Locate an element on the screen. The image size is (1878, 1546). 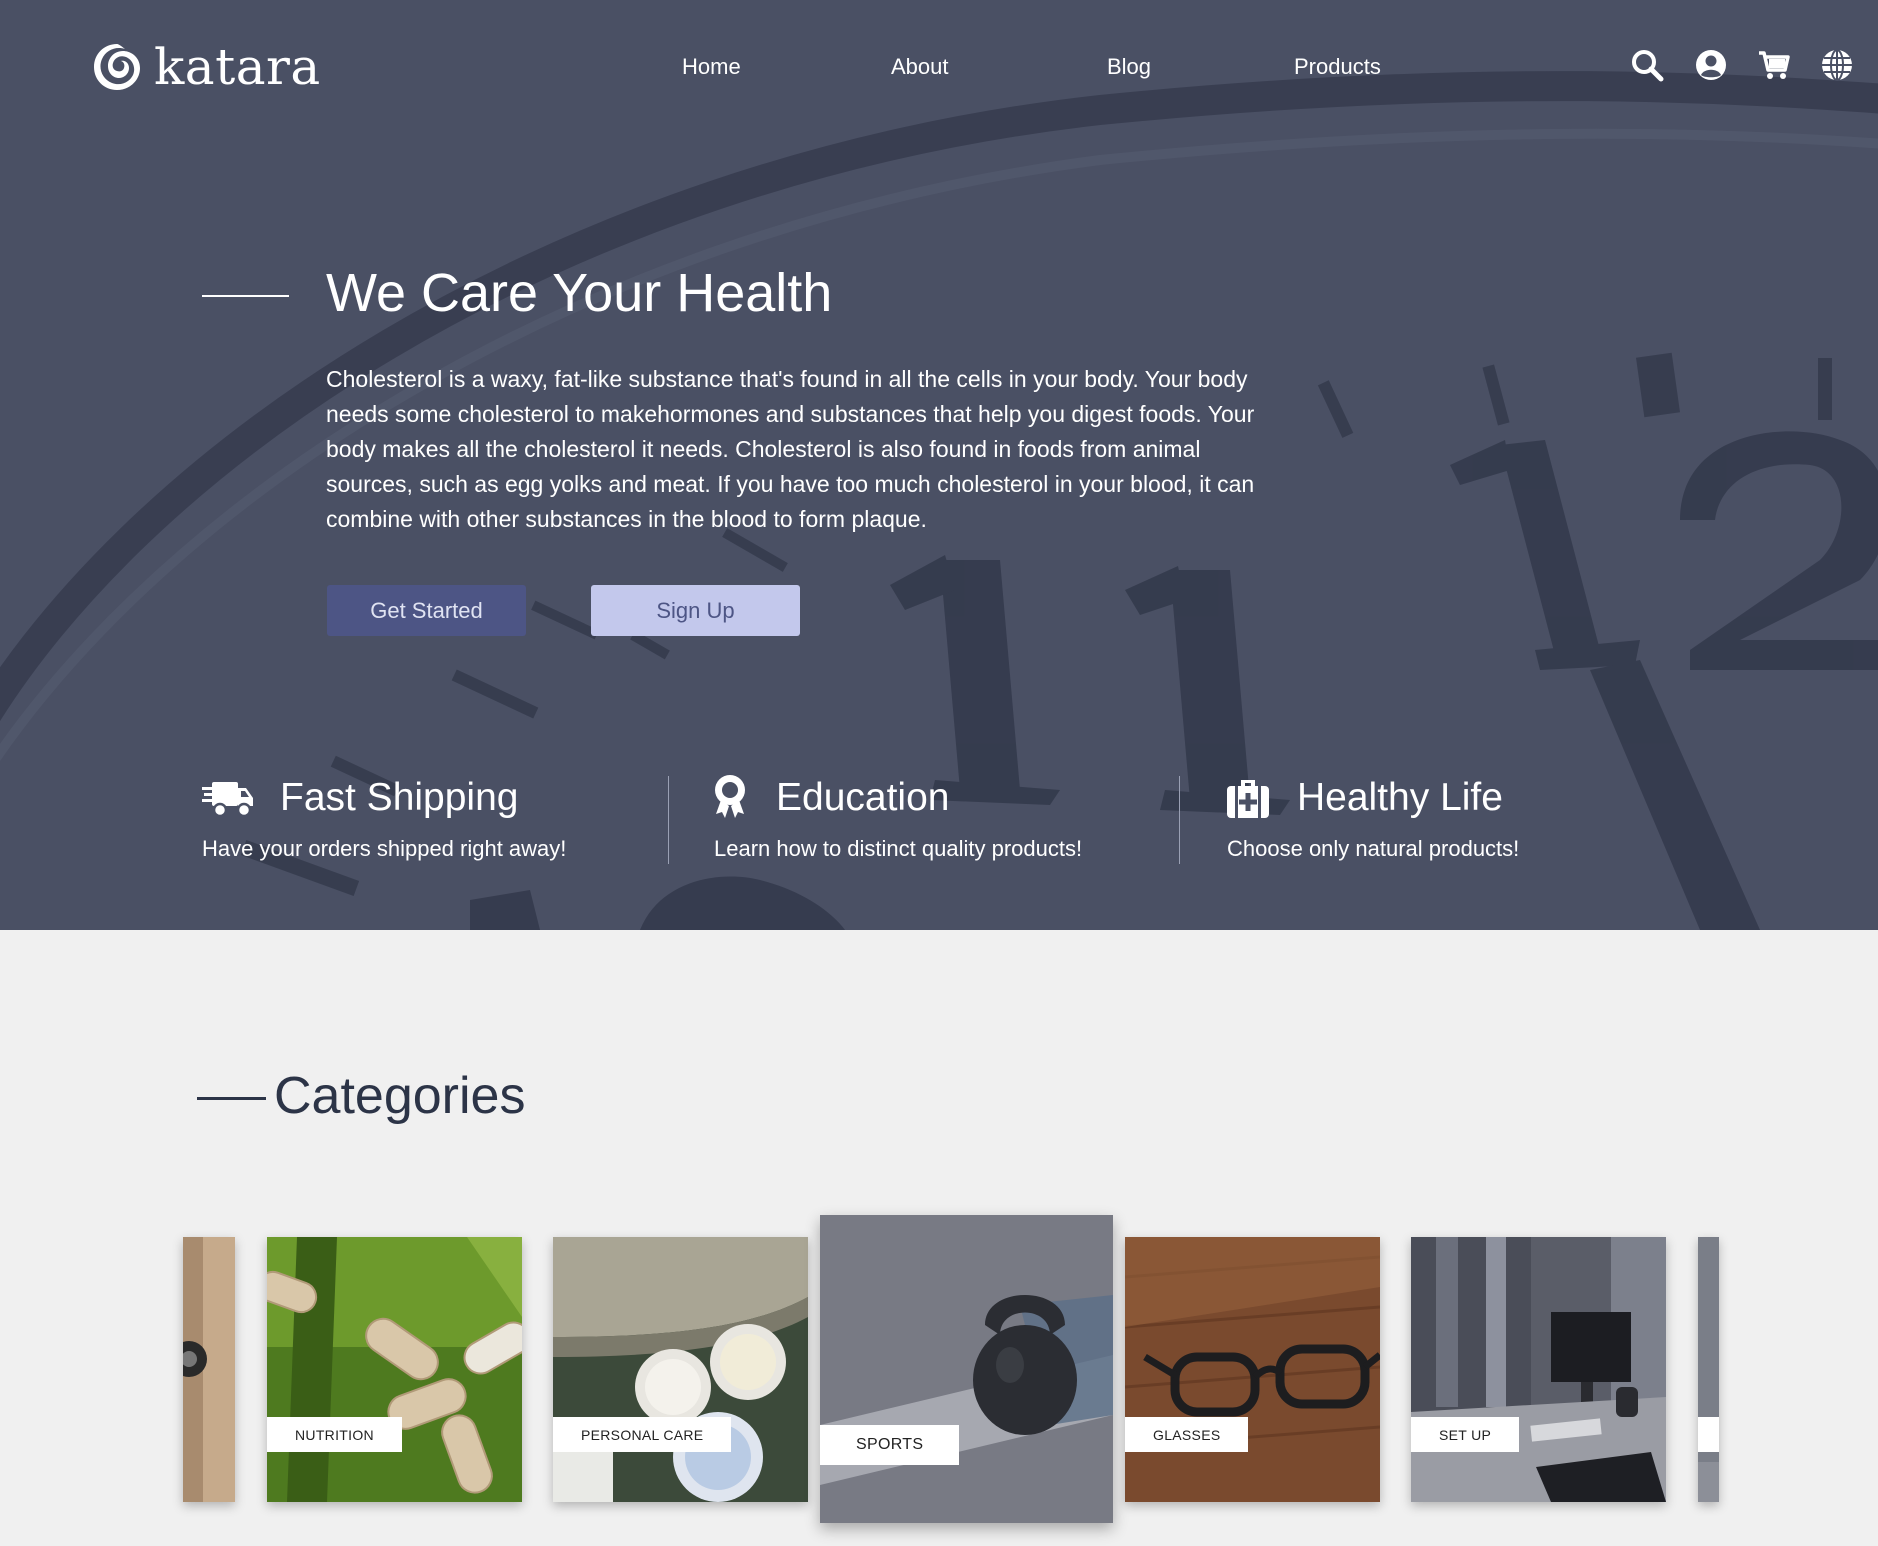
feature-title: Healthy Life is located at coordinates (1400, 797).